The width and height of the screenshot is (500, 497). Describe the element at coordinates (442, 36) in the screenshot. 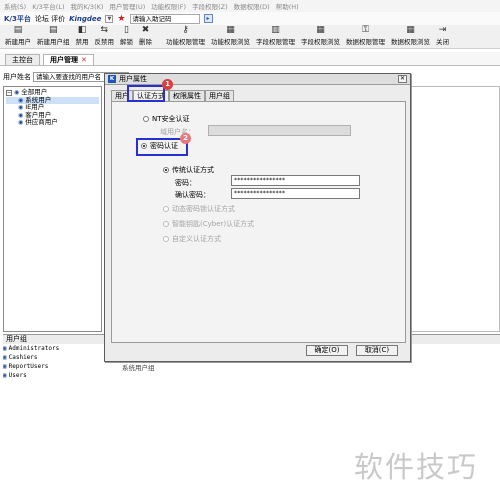

I see `close-button: ⇥ 关闭` at that location.